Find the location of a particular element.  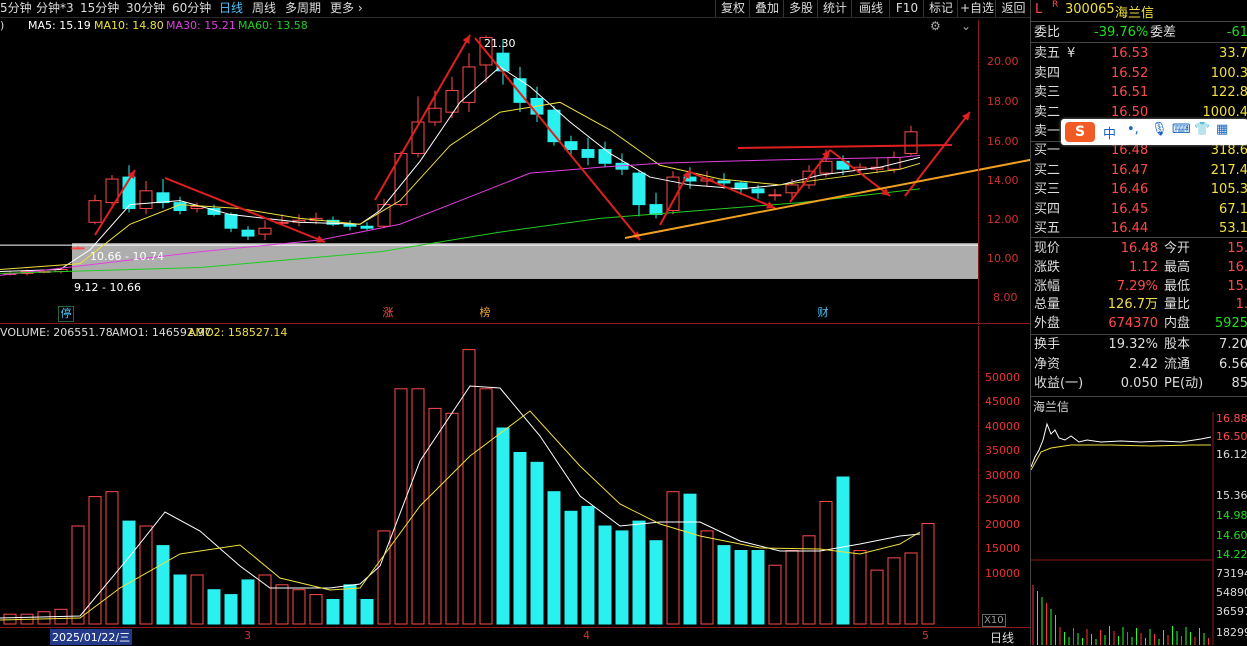

vol-tick: 30000 is located at coordinates (1002, 475).